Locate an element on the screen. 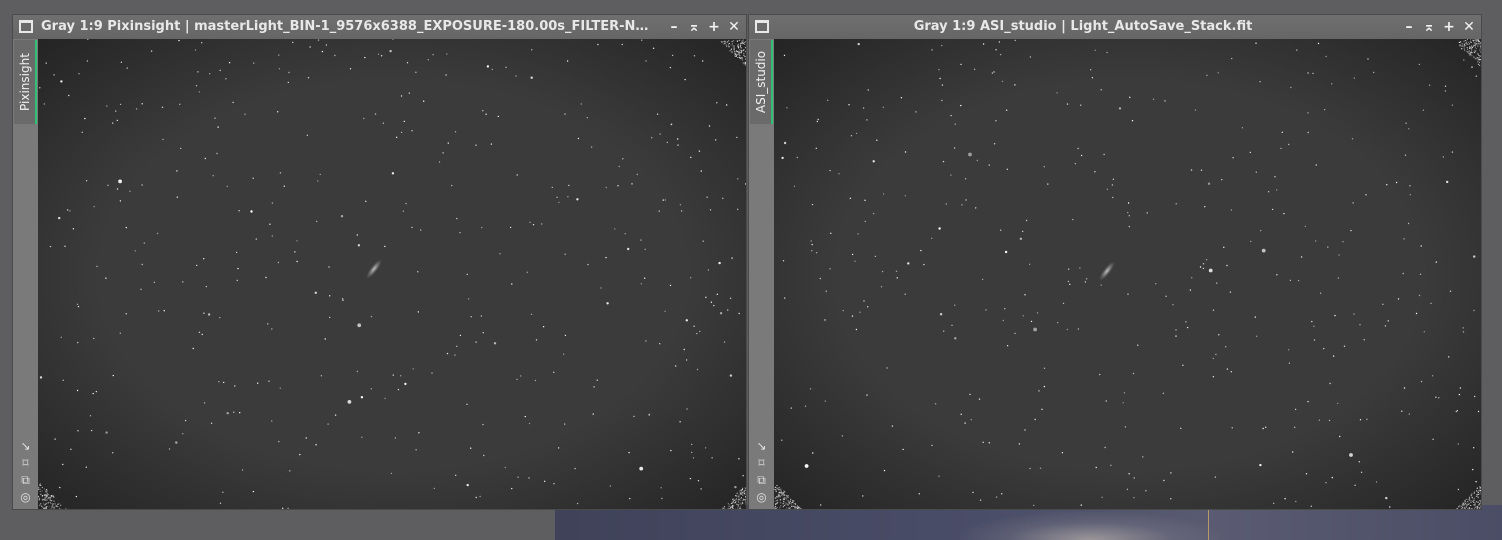 Image resolution: width=1502 pixels, height=540 pixels. view-tab-pixinsight: Pixinsight is located at coordinates (25, 82).